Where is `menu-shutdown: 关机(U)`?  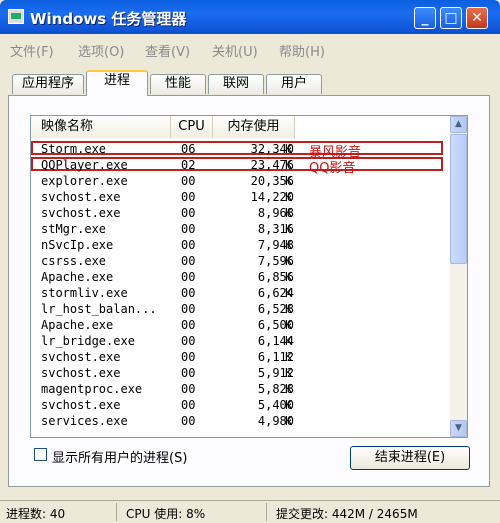
menu-shutdown: 关机(U) is located at coordinates (235, 50).